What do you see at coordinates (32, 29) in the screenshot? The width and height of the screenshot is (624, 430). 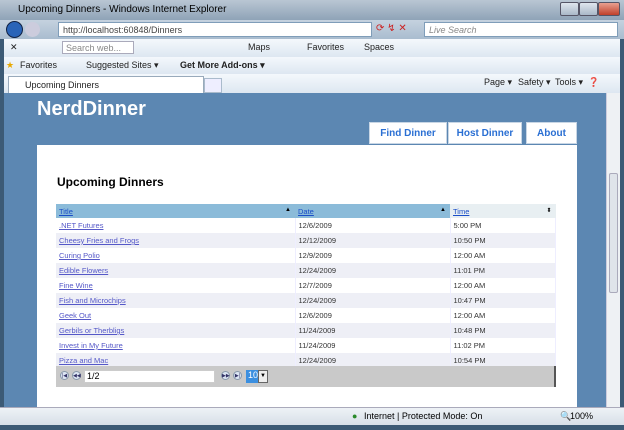 I see `forward-button` at bounding box center [32, 29].